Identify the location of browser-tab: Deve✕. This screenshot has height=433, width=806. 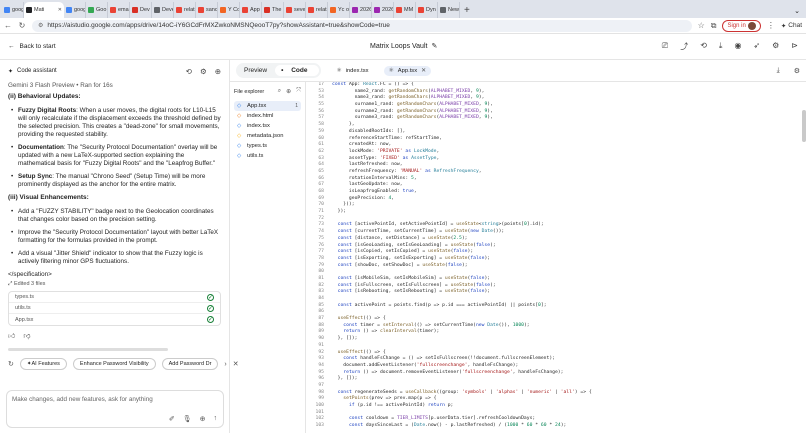
(163, 10).